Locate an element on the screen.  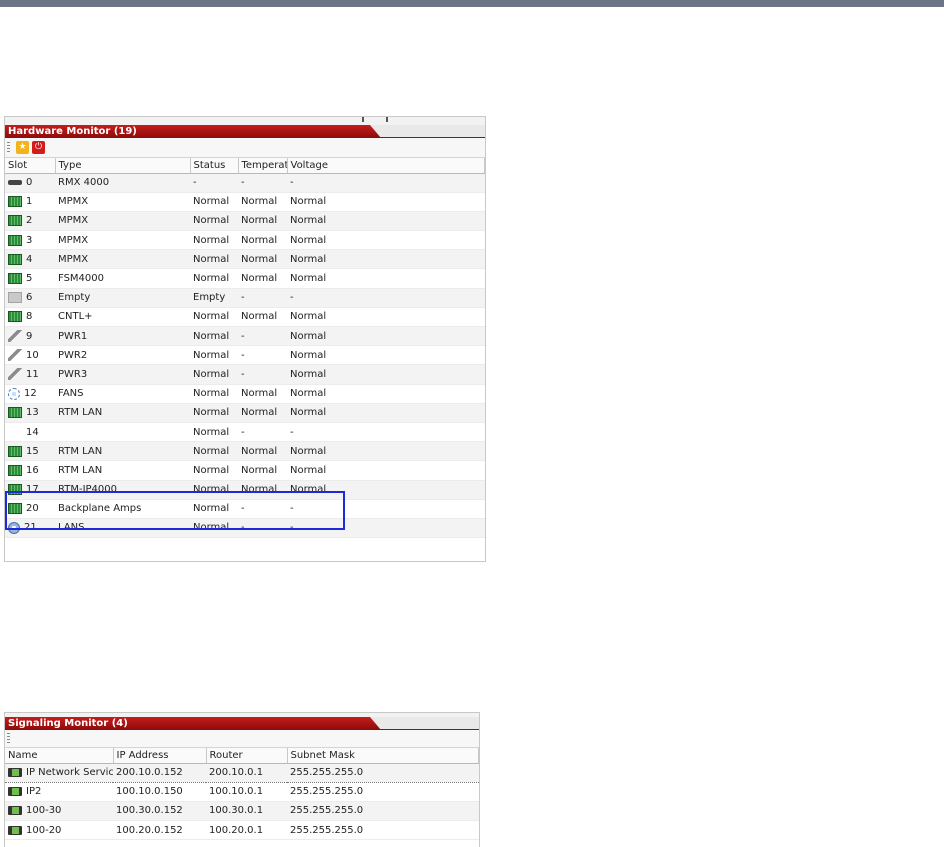
type-cell: RTM-IP4000 is located at coordinates (122, 490).